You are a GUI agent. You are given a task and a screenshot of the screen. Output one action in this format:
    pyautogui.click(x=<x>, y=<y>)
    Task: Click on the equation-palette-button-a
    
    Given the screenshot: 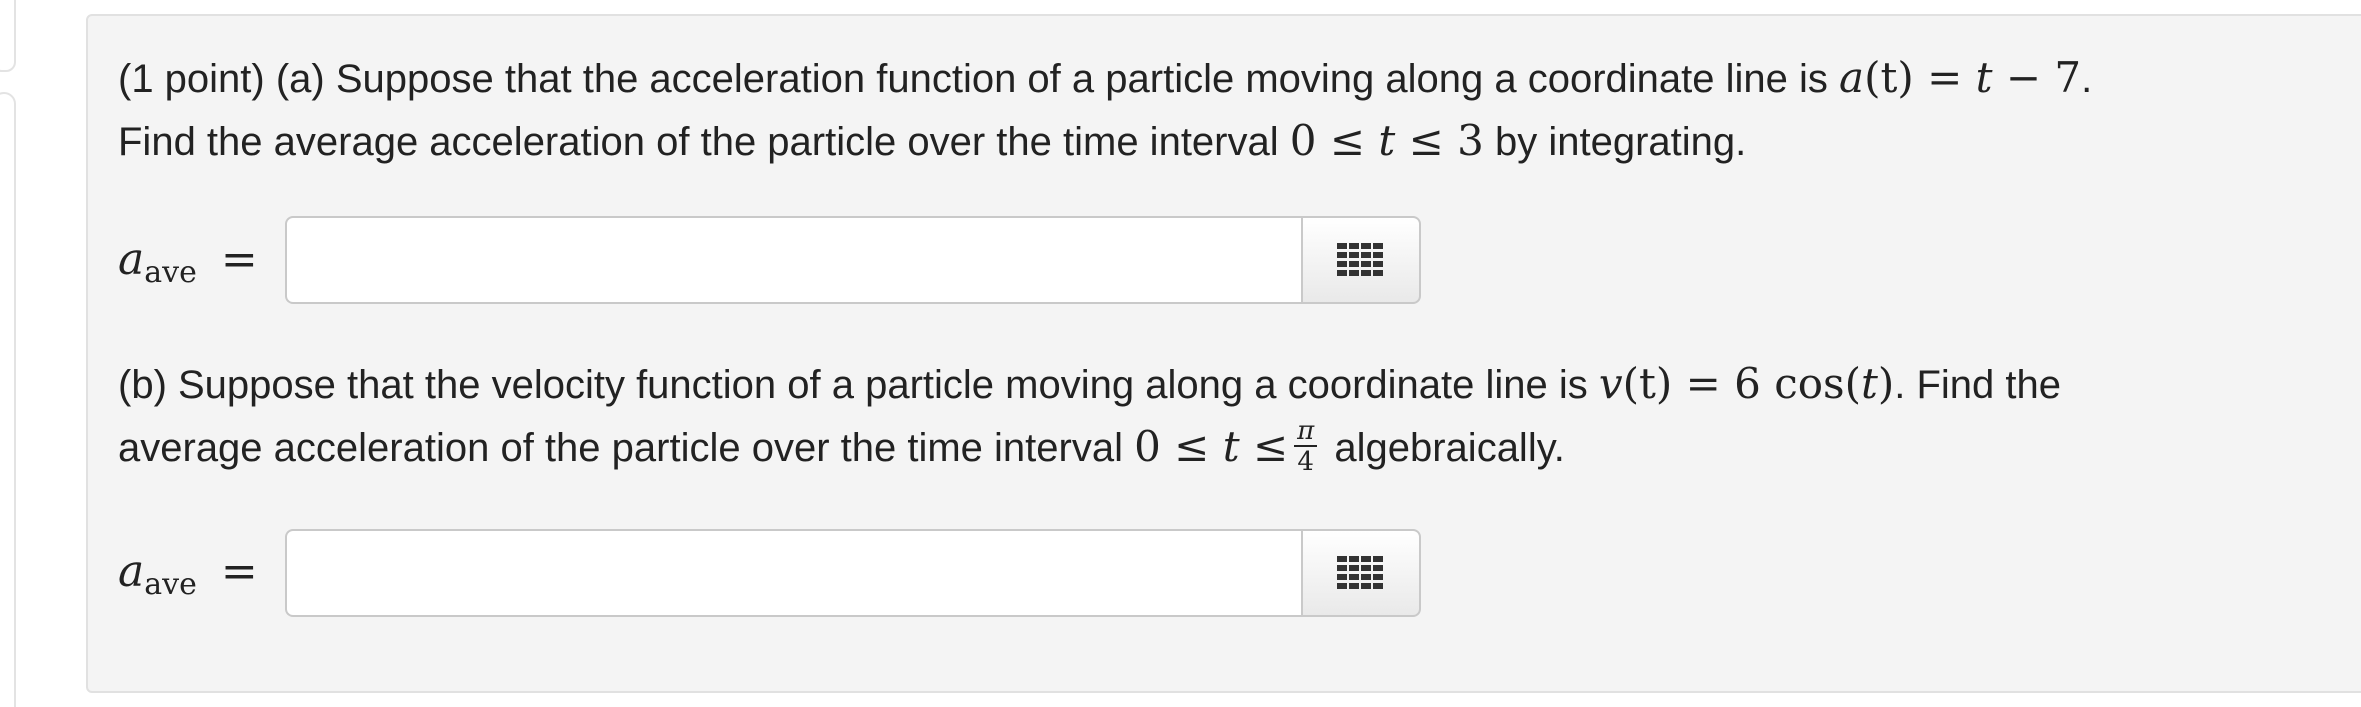 What is the action you would take?
    pyautogui.click(x=1361, y=260)
    